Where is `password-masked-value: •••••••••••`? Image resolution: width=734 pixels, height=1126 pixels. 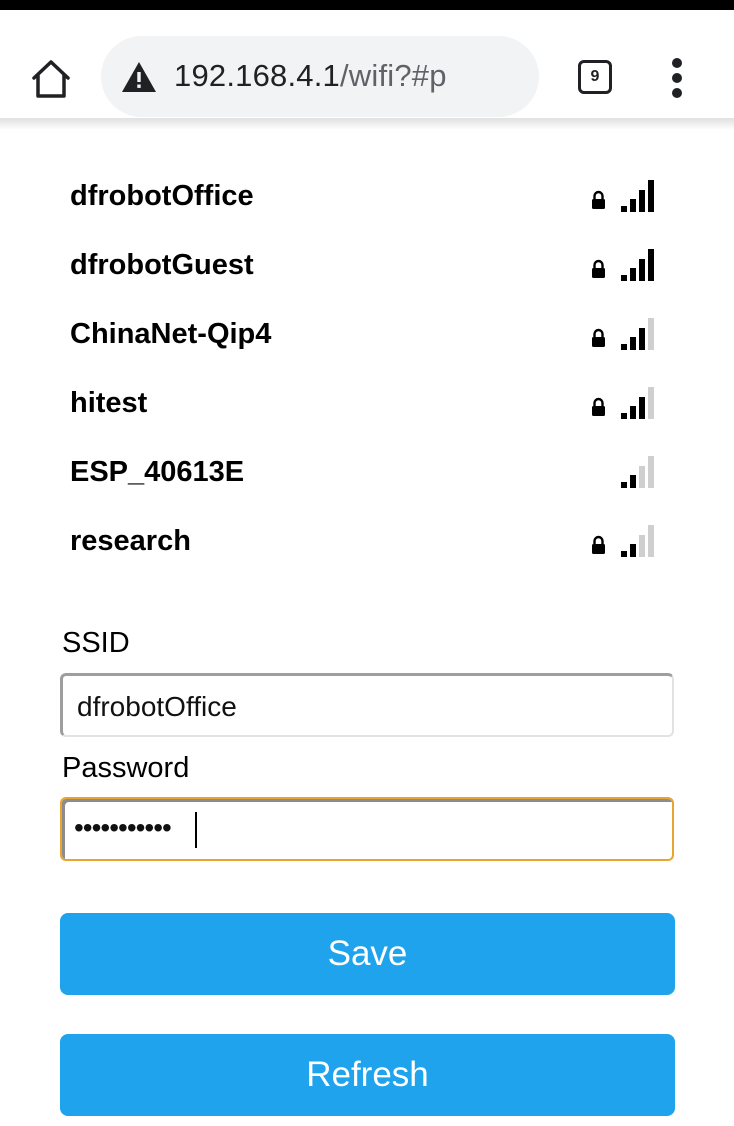 password-masked-value: ••••••••••• is located at coordinates (123, 827).